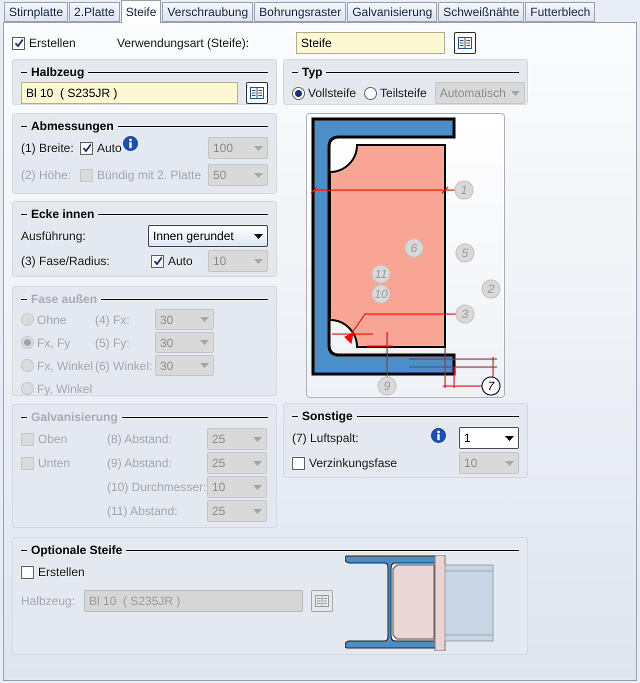 The image size is (640, 683). Describe the element at coordinates (353, 463) in the screenshot. I see `checkbox-label: Verzinkungsfase` at that location.